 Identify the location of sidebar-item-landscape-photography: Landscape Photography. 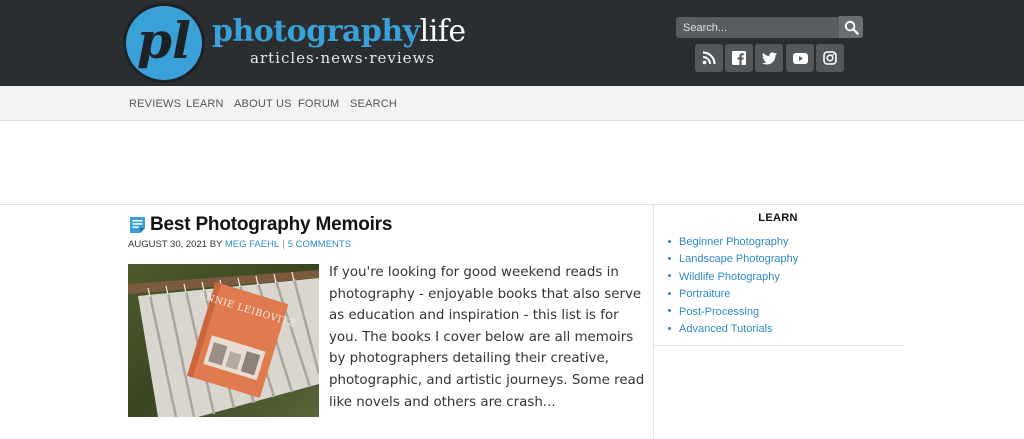
(733, 259).